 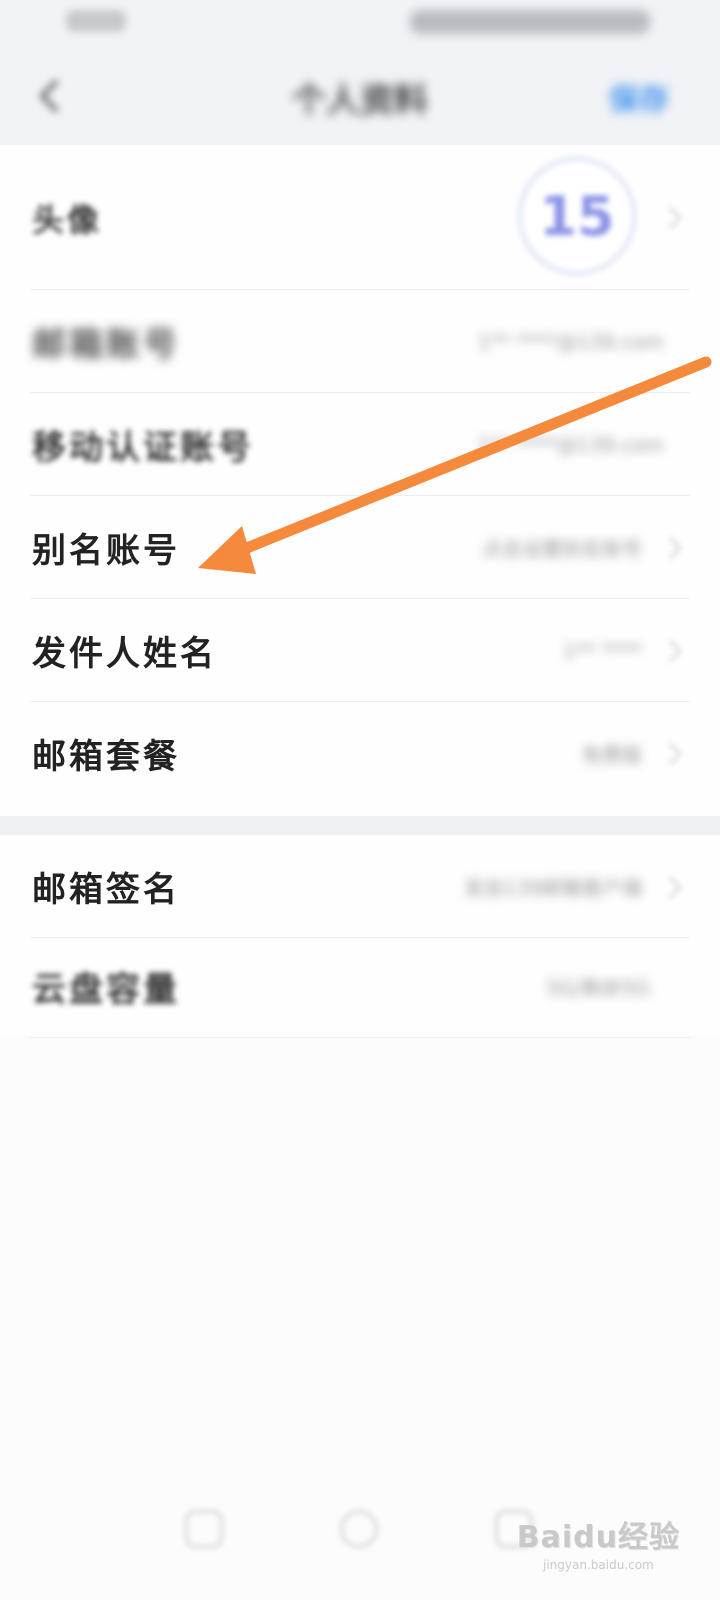 I want to click on row-mailbox-signature: 邮箱签名 发自139邮箱客户端, so click(x=360, y=886).